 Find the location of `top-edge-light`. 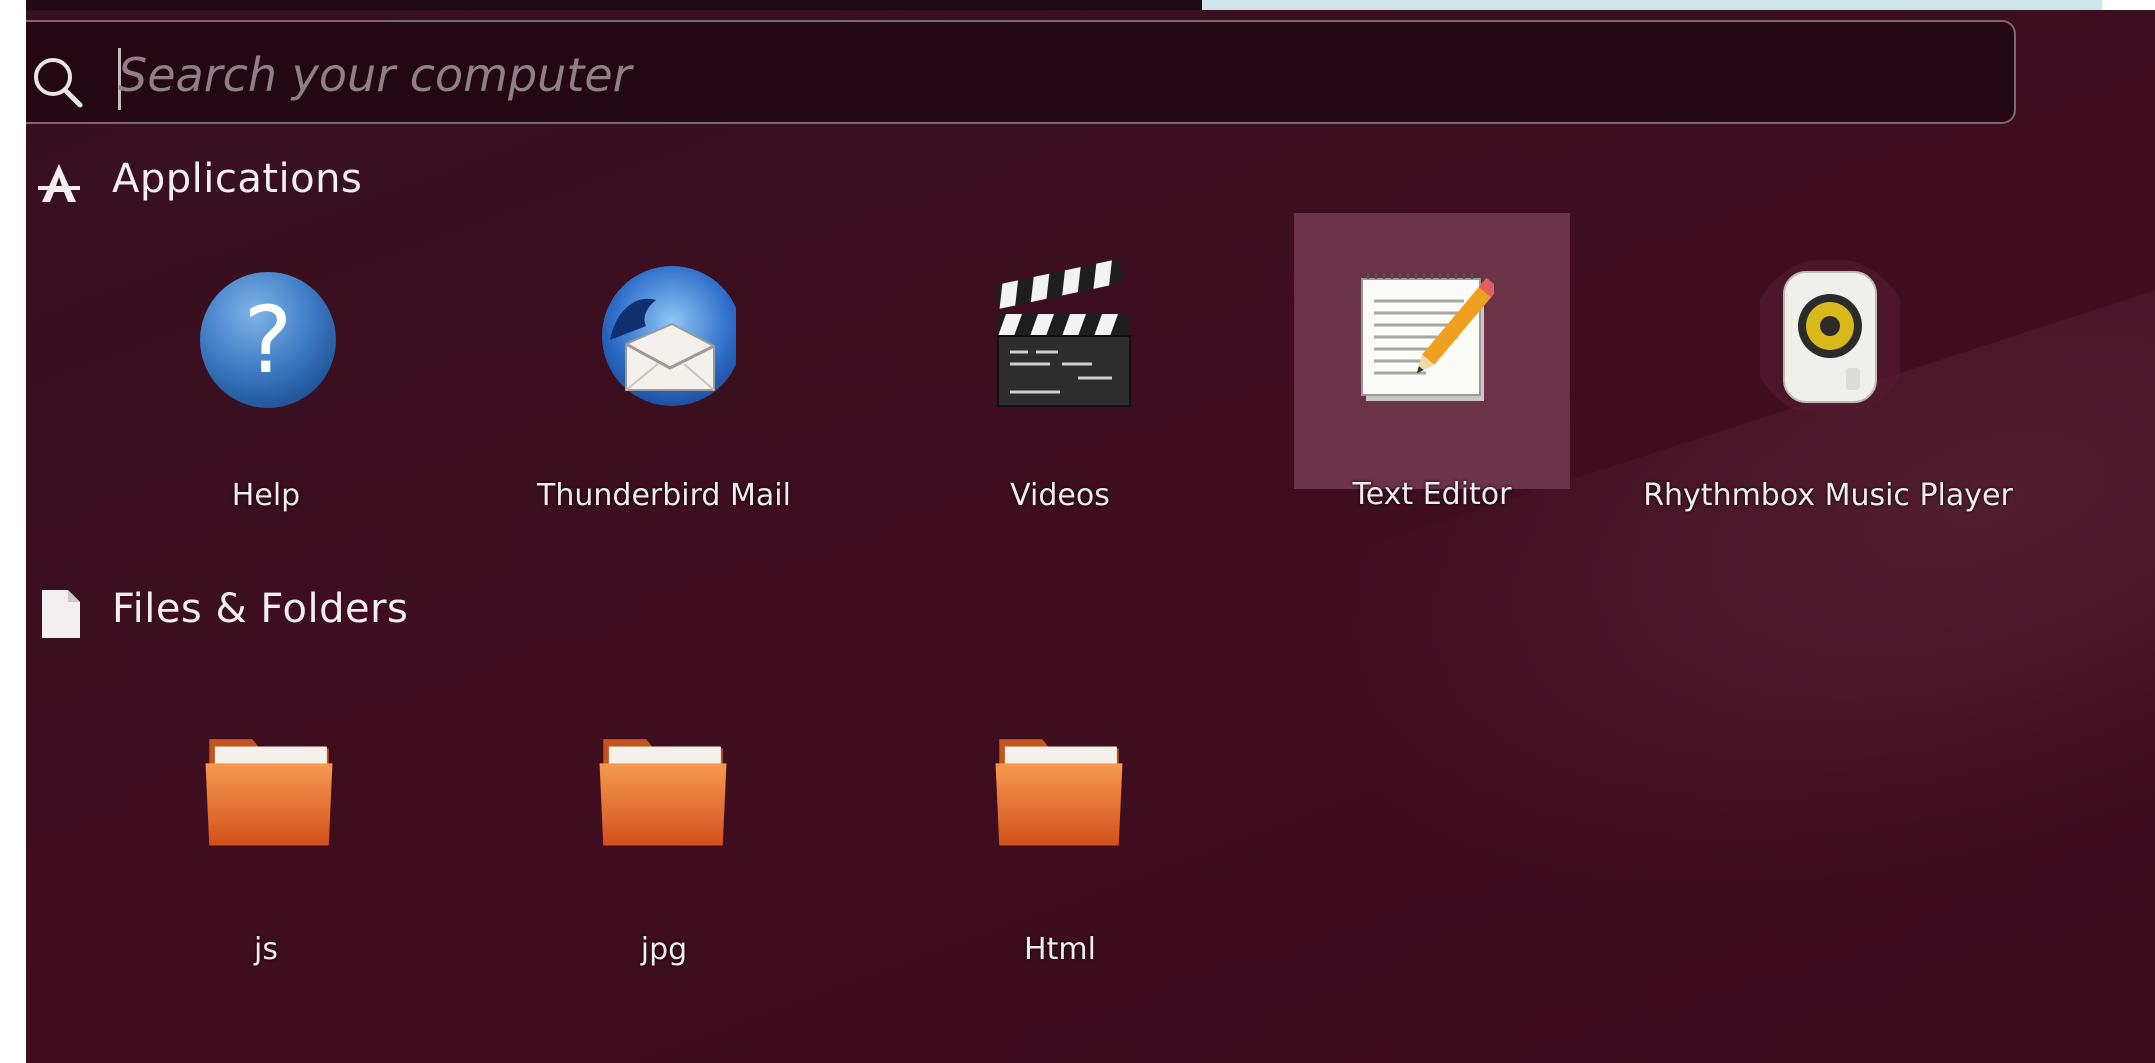

top-edge-light is located at coordinates (1652, 5).